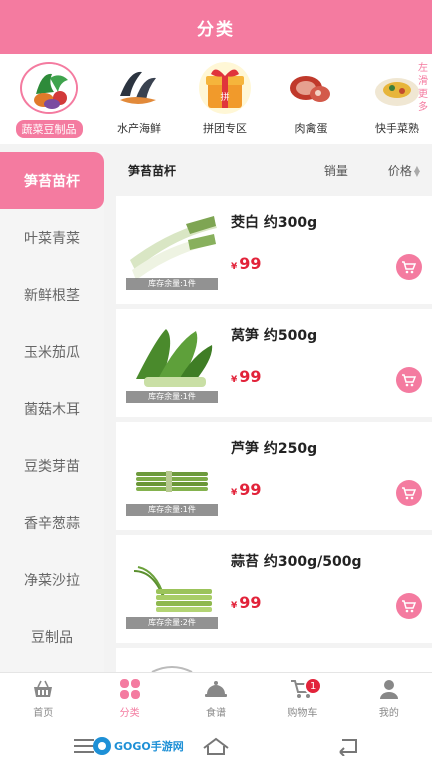  I want to click on category-meat: 肉禽蛋, so click(311, 99).